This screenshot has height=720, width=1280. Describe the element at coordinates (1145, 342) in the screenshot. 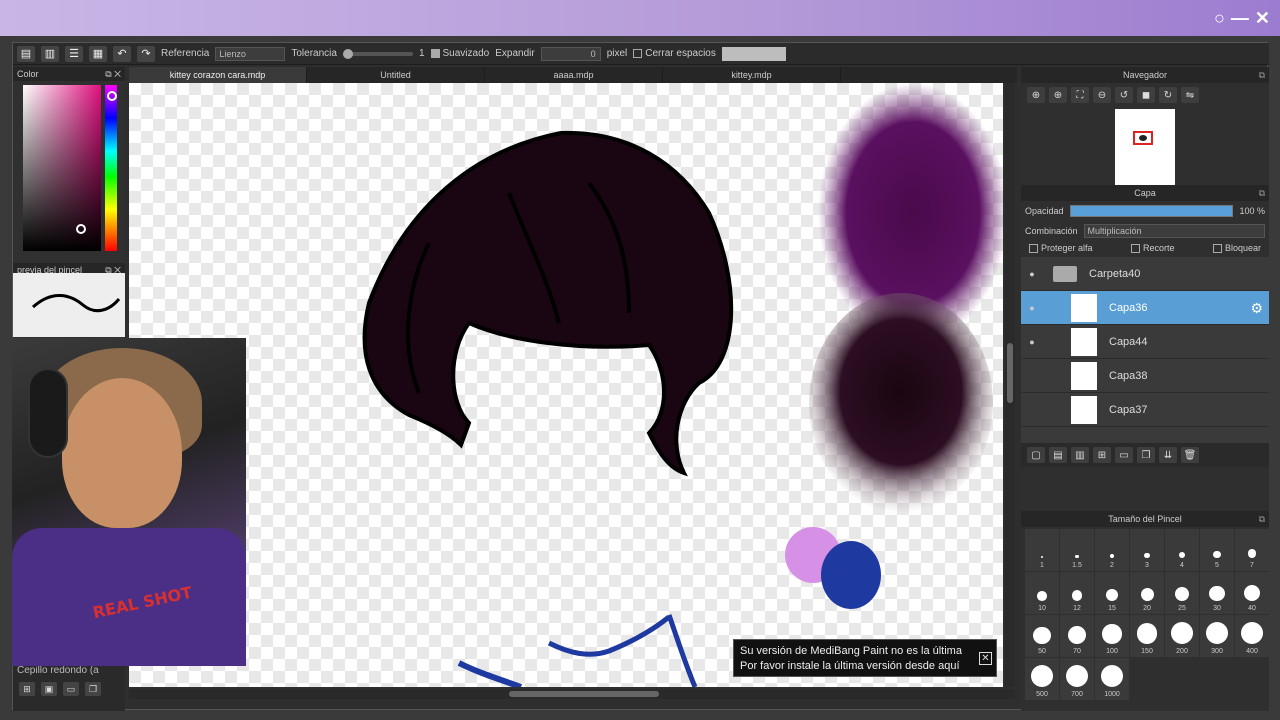

I see `layer-item-capa44: ● Capa44` at that location.